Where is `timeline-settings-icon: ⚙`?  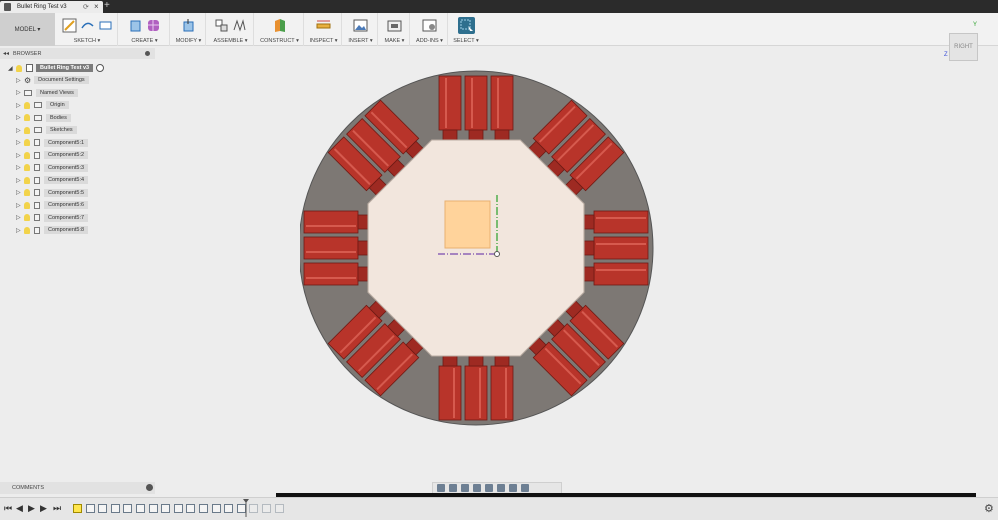 timeline-settings-icon: ⚙ is located at coordinates (989, 508).